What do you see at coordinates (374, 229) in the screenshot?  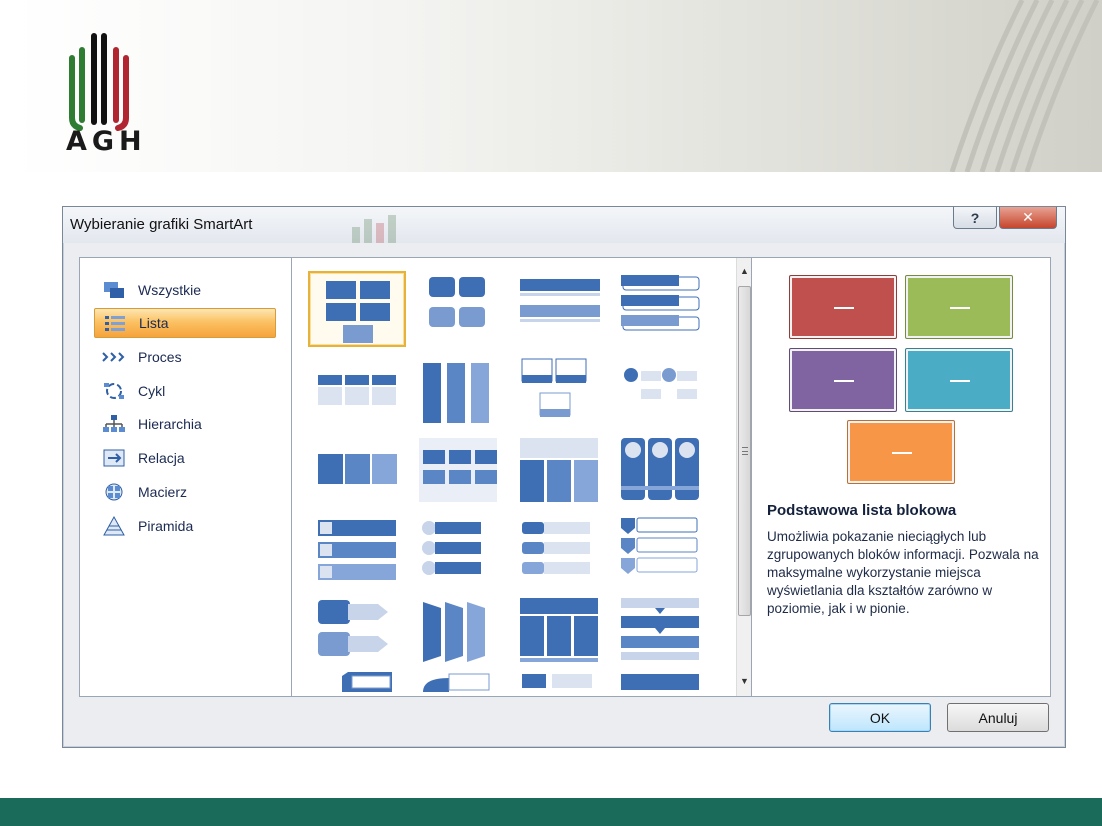 I see `titlebar-background-chart-icon` at bounding box center [374, 229].